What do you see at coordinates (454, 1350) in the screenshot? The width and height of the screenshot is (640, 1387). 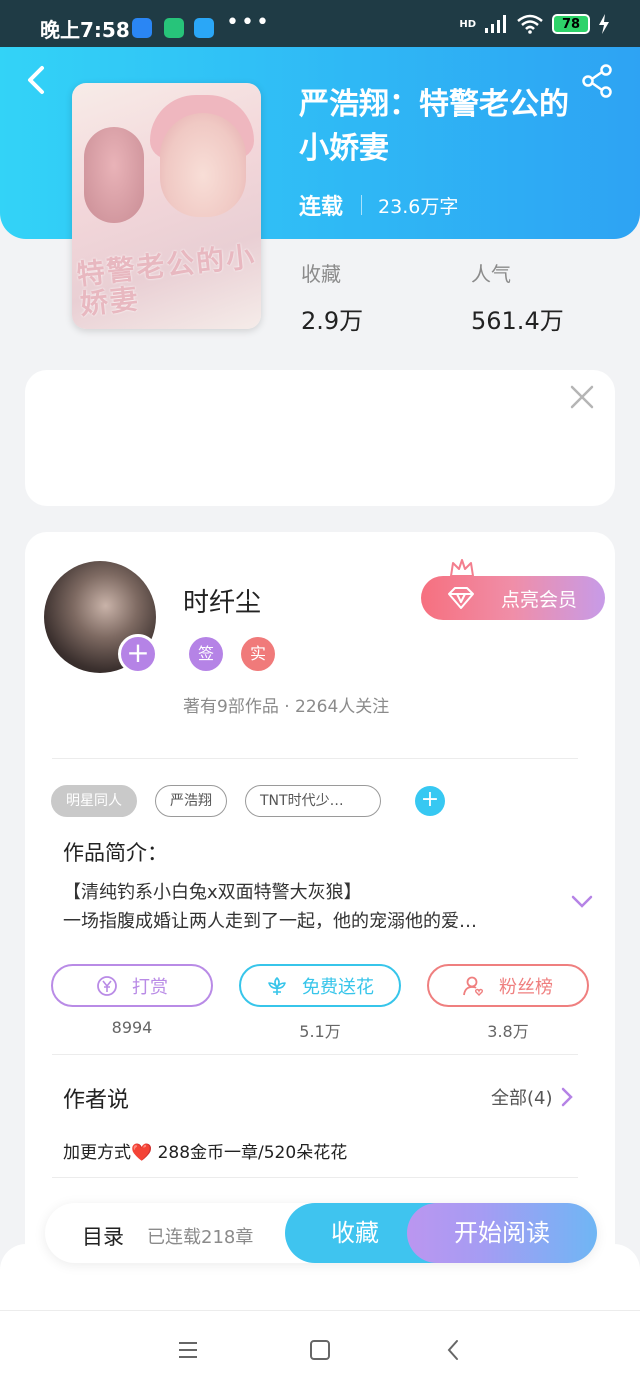 I see `nav-back-icon` at bounding box center [454, 1350].